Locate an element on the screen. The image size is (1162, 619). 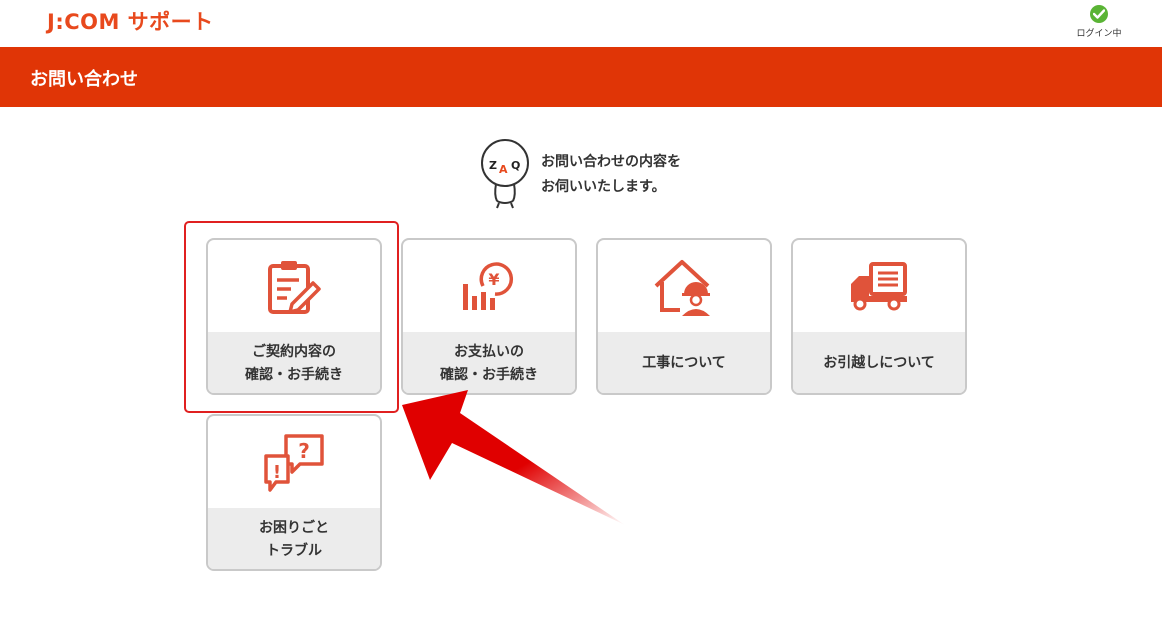
check-icon is located at coordinates (1099, 14).